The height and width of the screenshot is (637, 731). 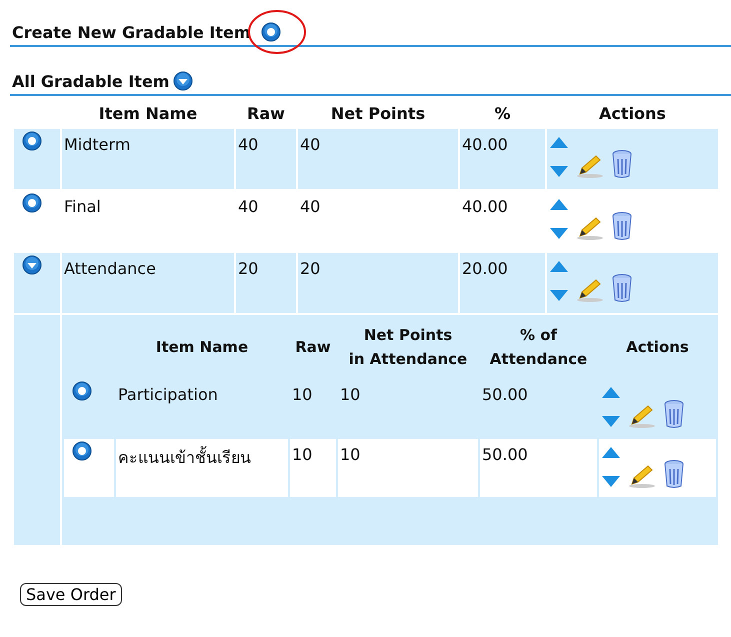 I want to click on save-order-button: Save Order, so click(x=71, y=594).